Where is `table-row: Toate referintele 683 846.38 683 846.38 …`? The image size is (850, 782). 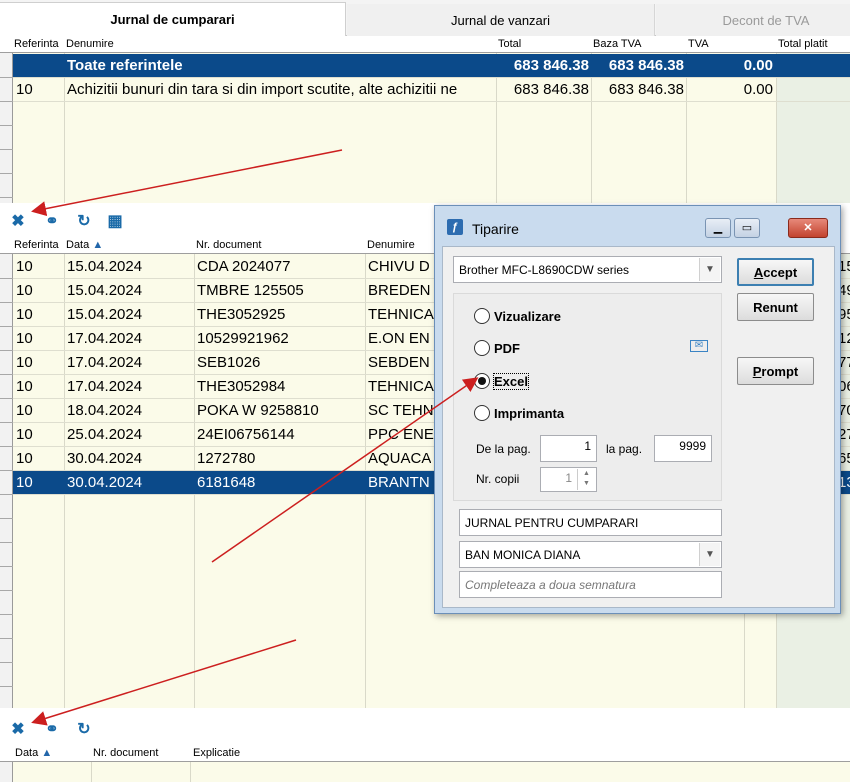
table-row: Toate referintele 683 846.38 683 846.38 … is located at coordinates (431, 66).